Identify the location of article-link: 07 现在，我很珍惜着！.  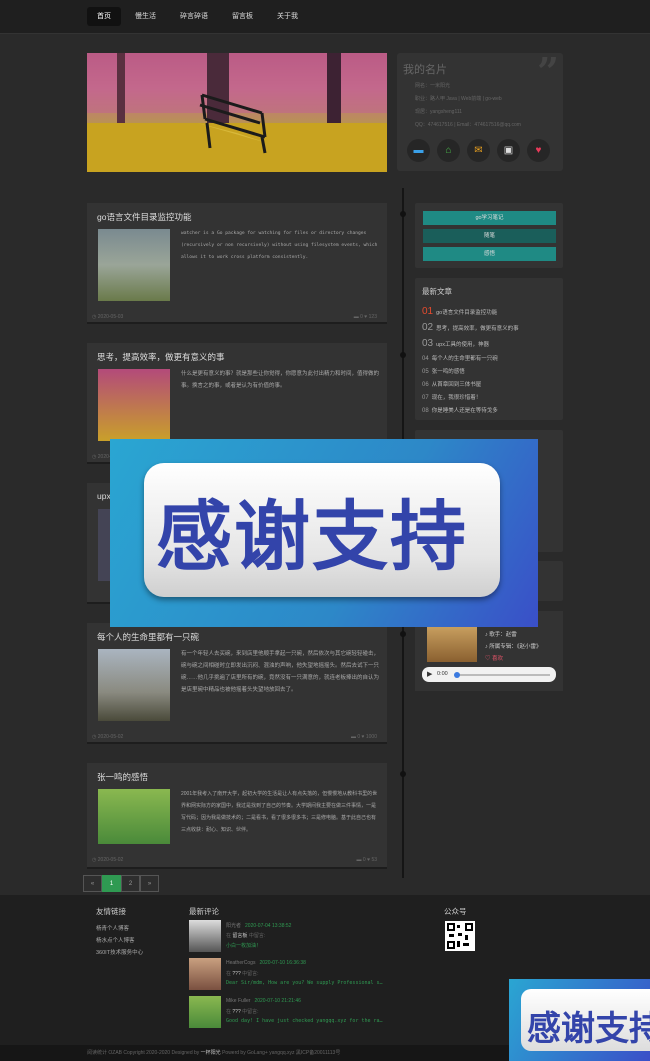
(451, 397).